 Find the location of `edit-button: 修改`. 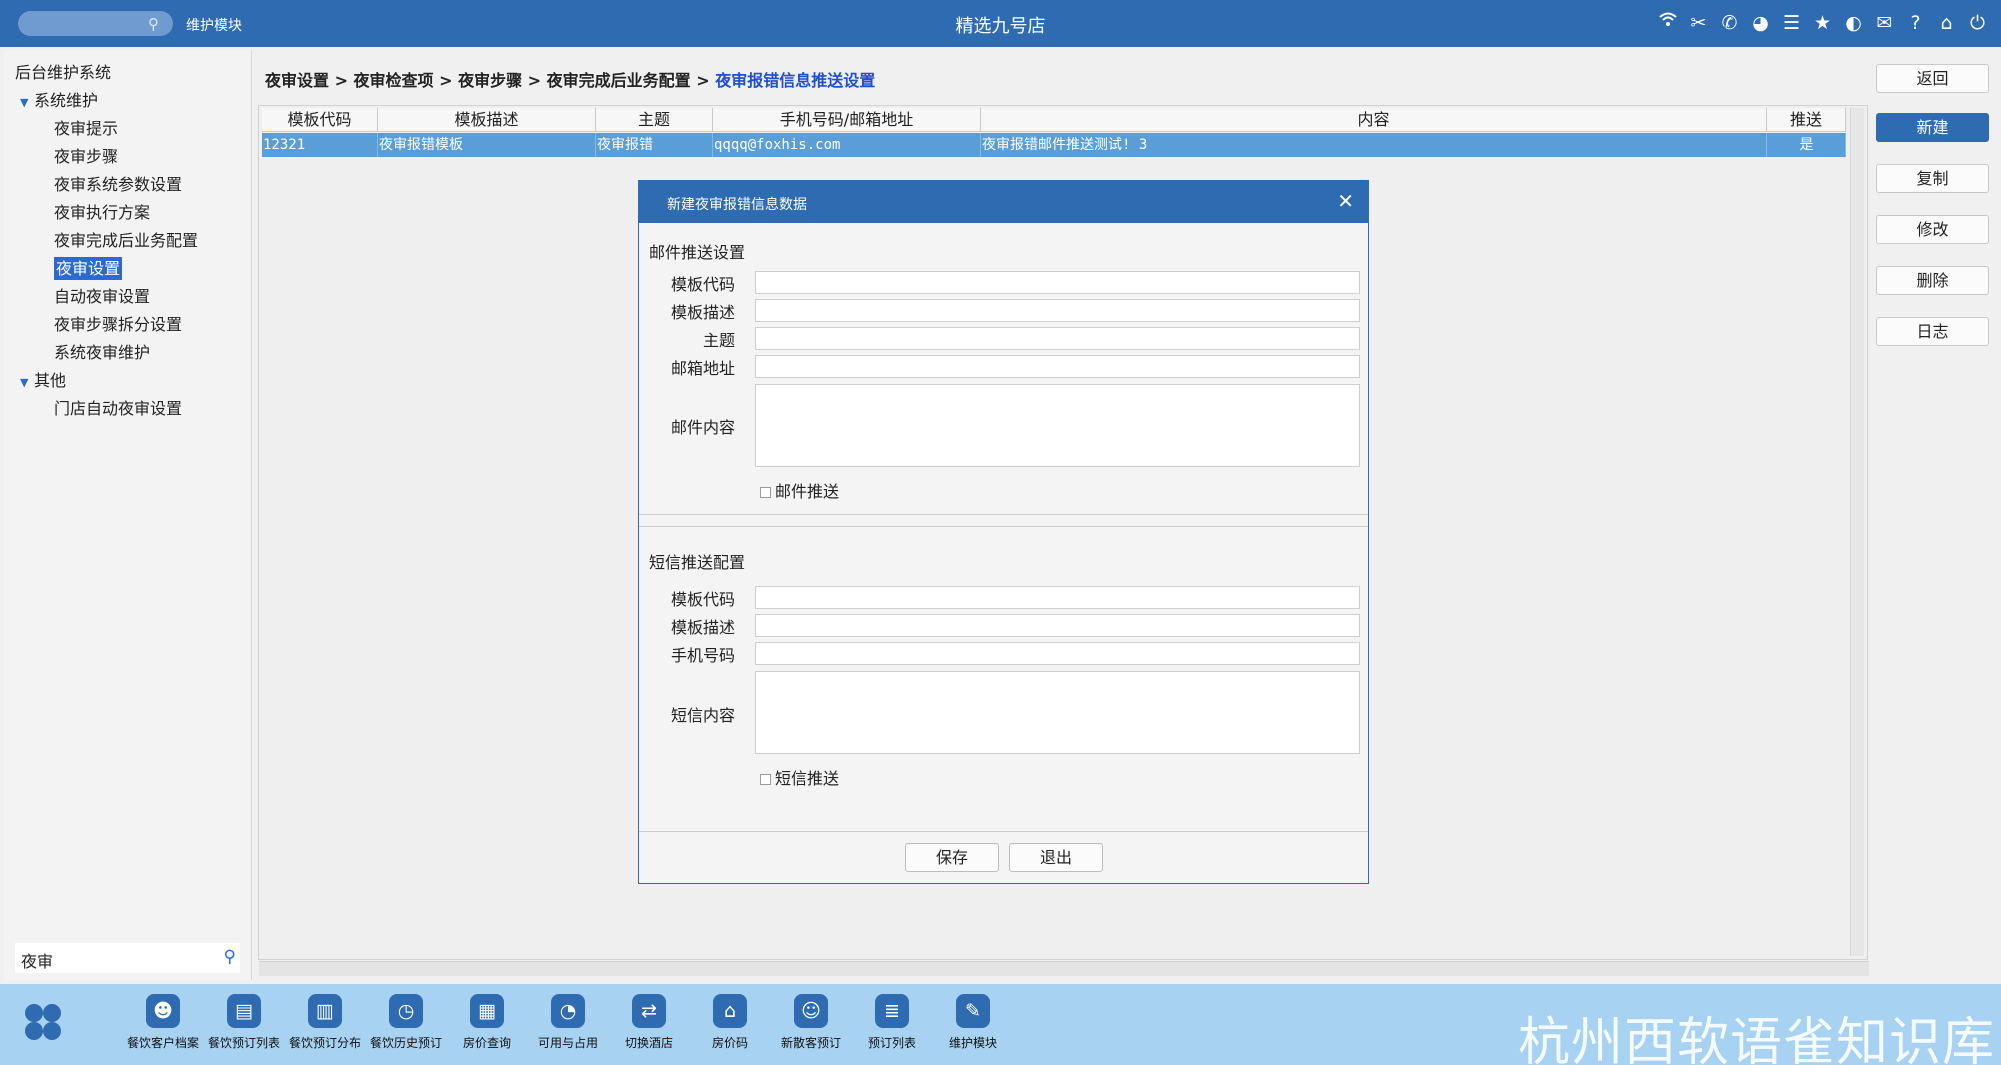

edit-button: 修改 is located at coordinates (1932, 229).